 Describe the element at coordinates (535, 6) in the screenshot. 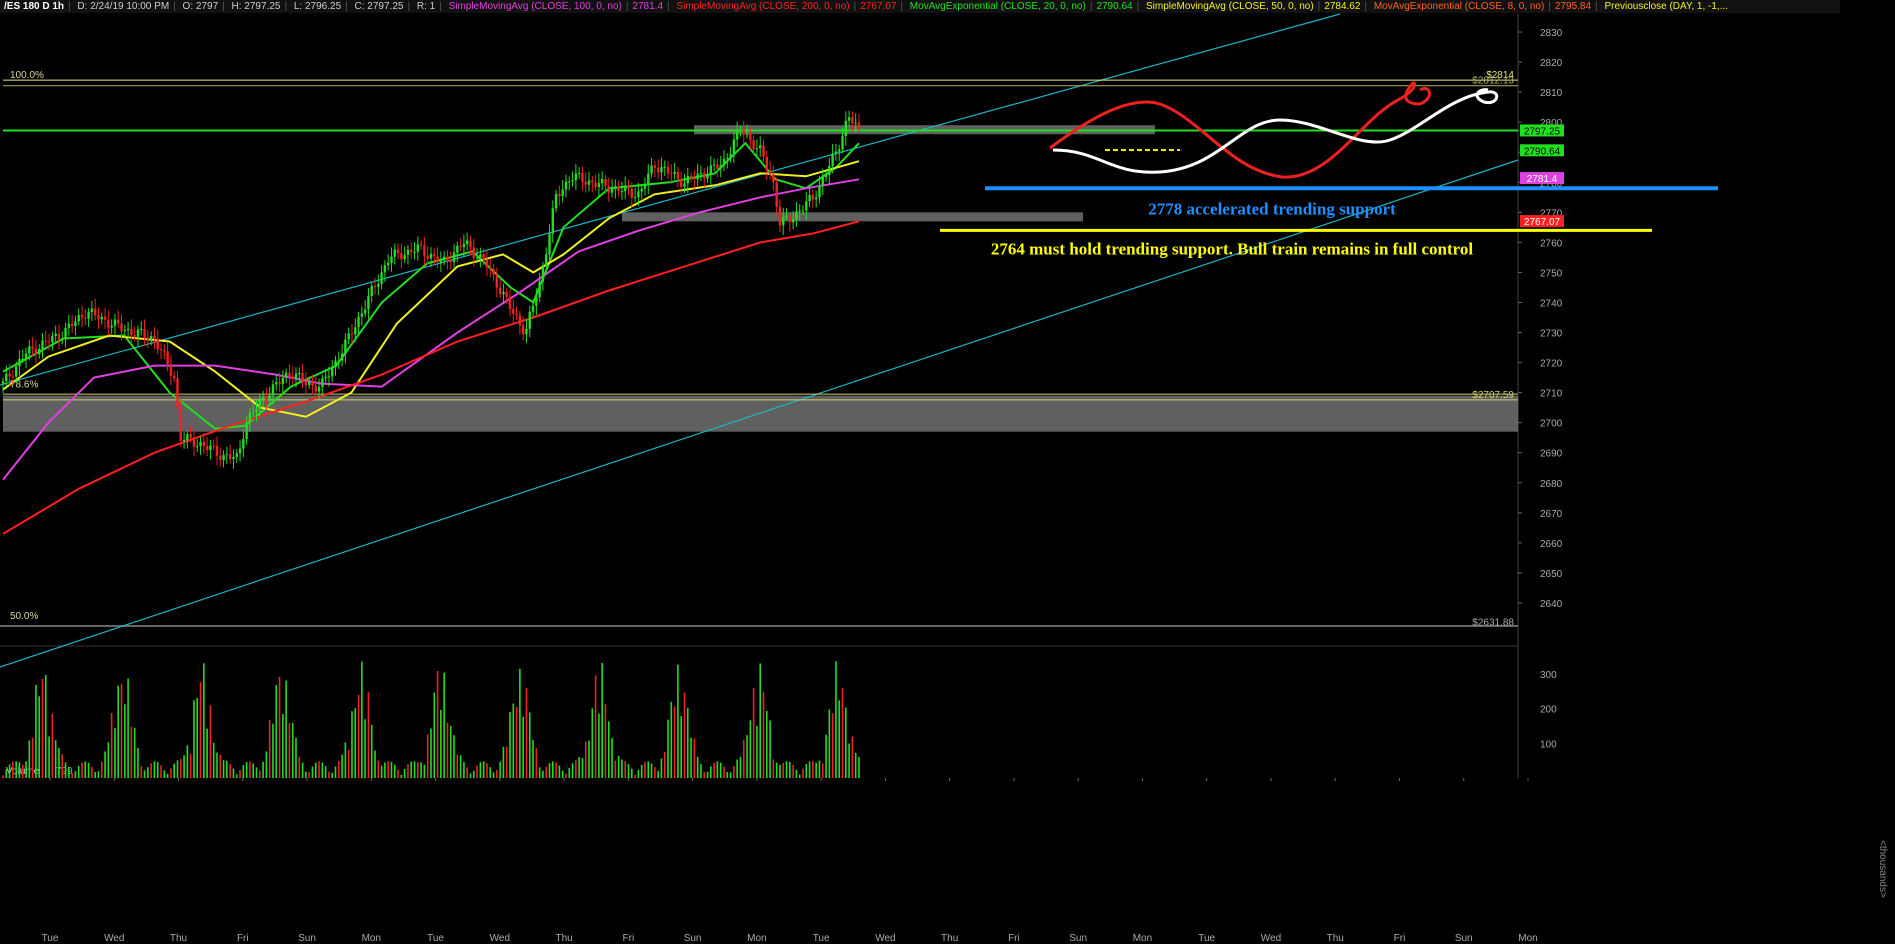

I see `study-sma100: SimpleMovingAvg (CLOSE, 100, 0, no)` at that location.